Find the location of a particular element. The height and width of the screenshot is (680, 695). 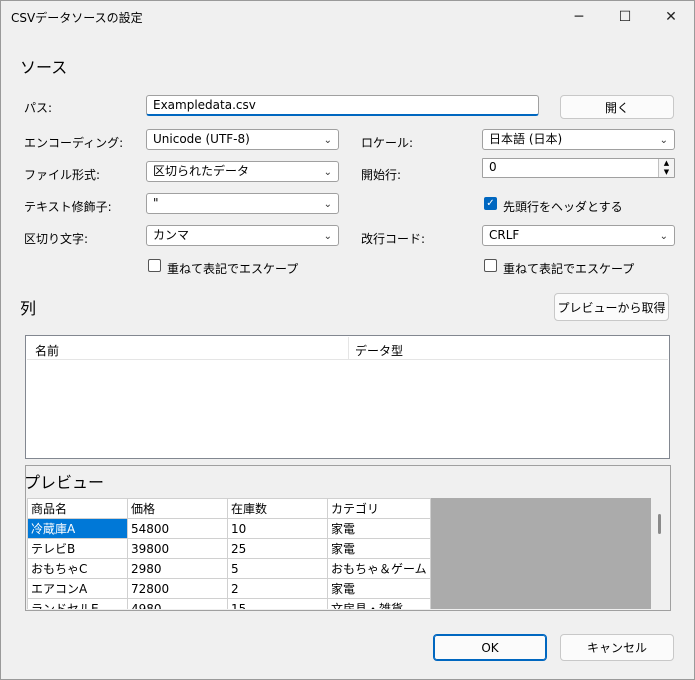

escape-label-right: 重ねて表記でエスケープ is located at coordinates (569, 269).